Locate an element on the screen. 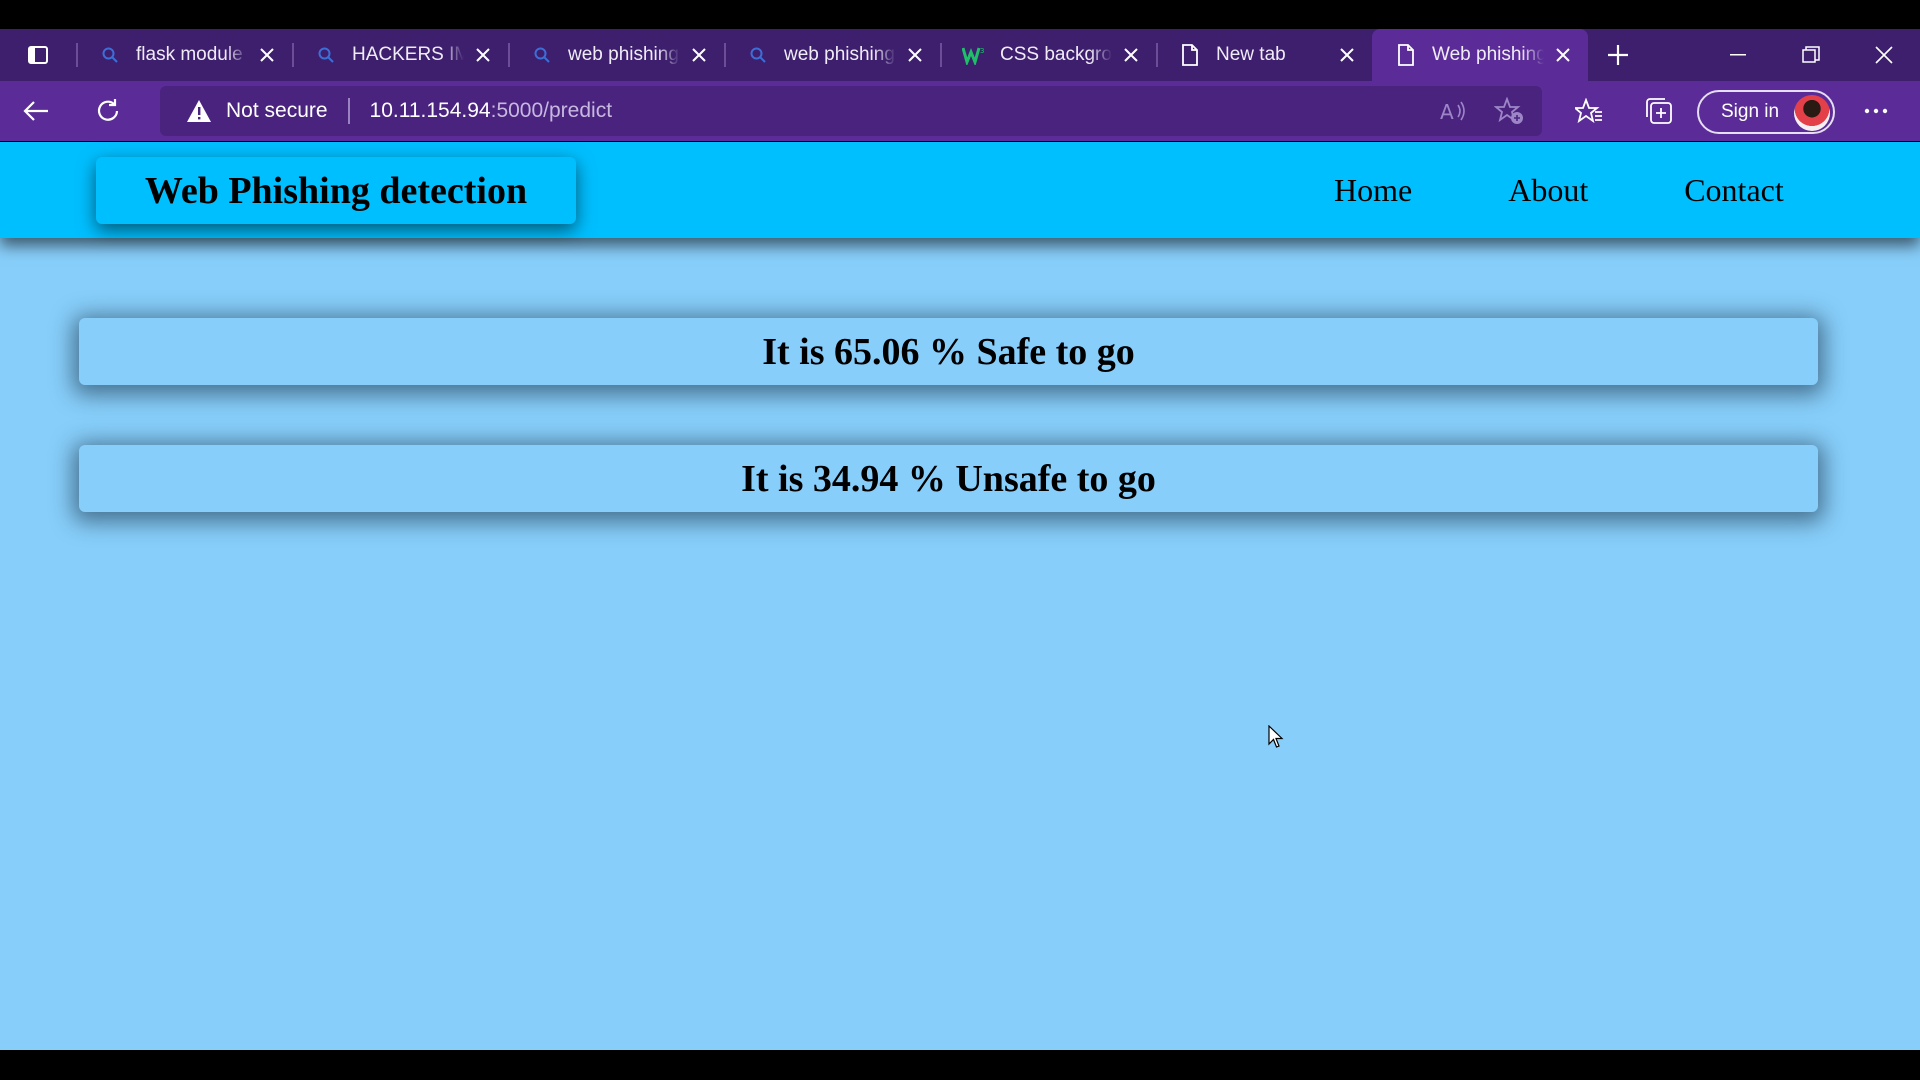 This screenshot has width=1920, height=1080. tab-actions-button is located at coordinates (38, 55).